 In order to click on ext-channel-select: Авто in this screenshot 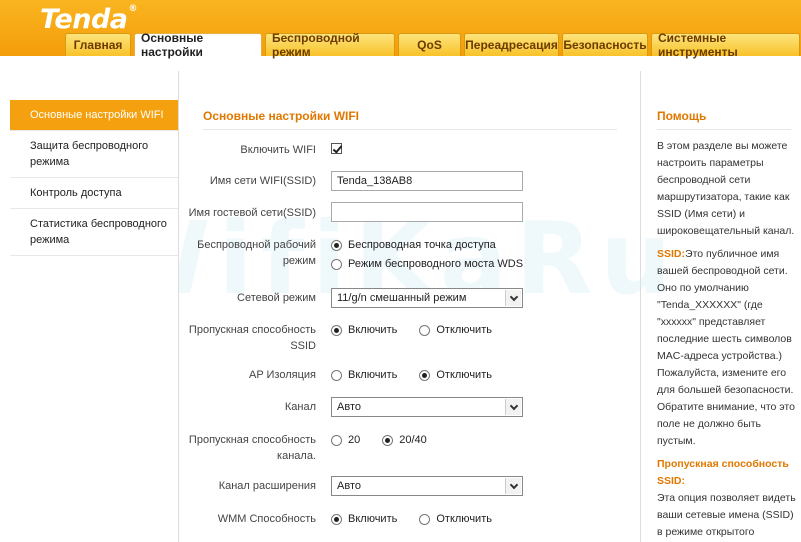, I will do `click(427, 486)`.